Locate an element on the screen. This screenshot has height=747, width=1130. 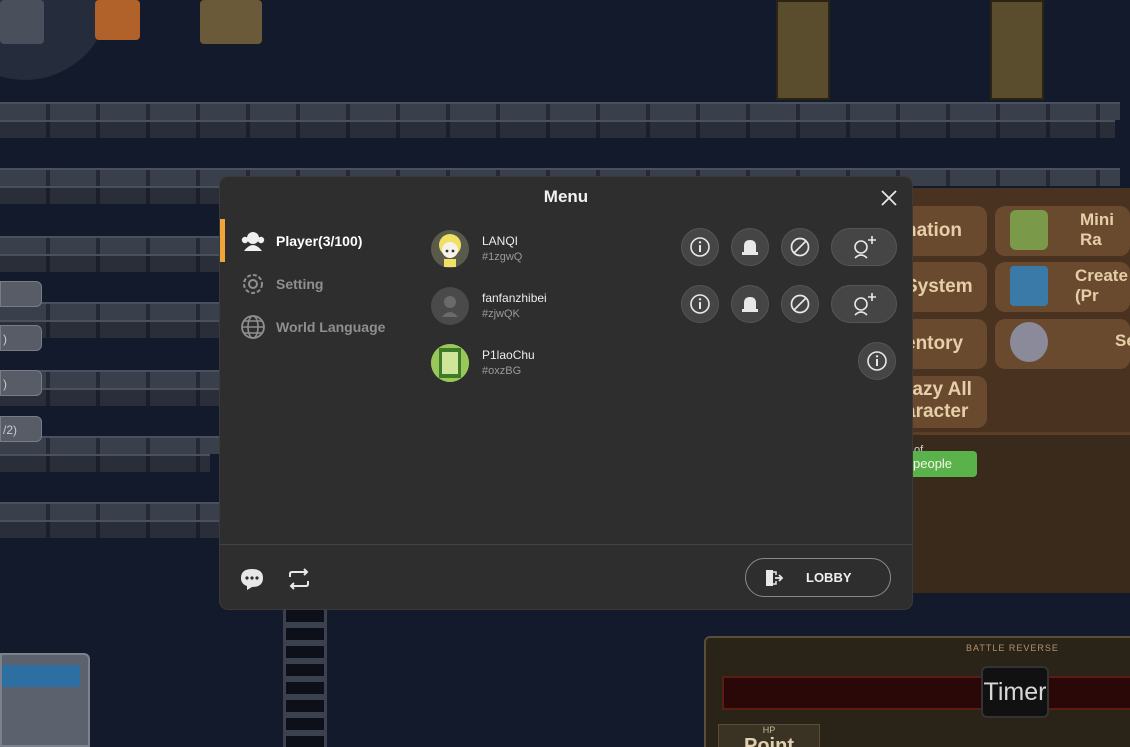
menu-sidebar: Player(3/100) Setting World Language is located at coordinates (320, 283).